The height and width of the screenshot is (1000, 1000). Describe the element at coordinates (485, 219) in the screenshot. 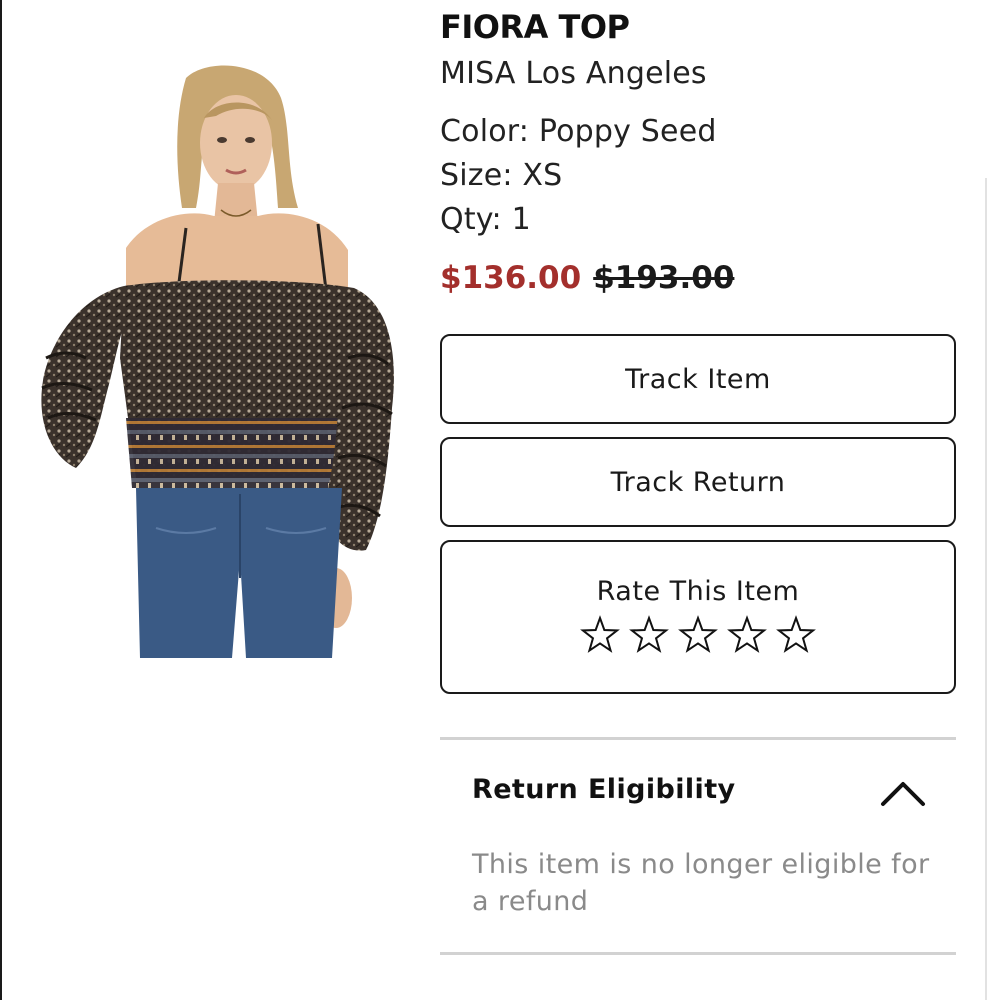

I see `product-quantity: Qty: 1` at that location.